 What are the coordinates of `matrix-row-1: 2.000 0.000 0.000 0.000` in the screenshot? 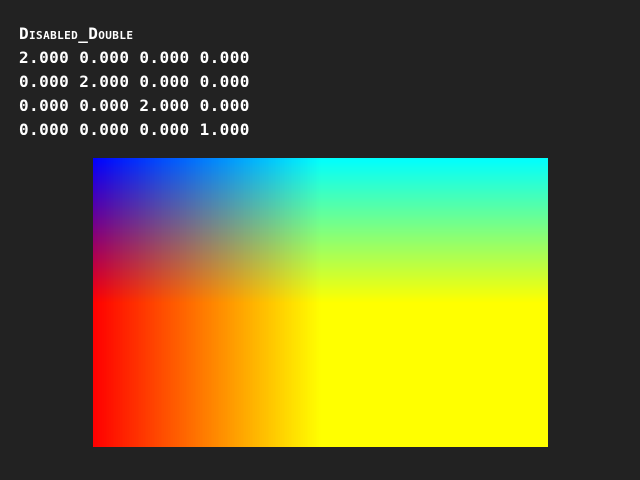 It's located at (134, 57).